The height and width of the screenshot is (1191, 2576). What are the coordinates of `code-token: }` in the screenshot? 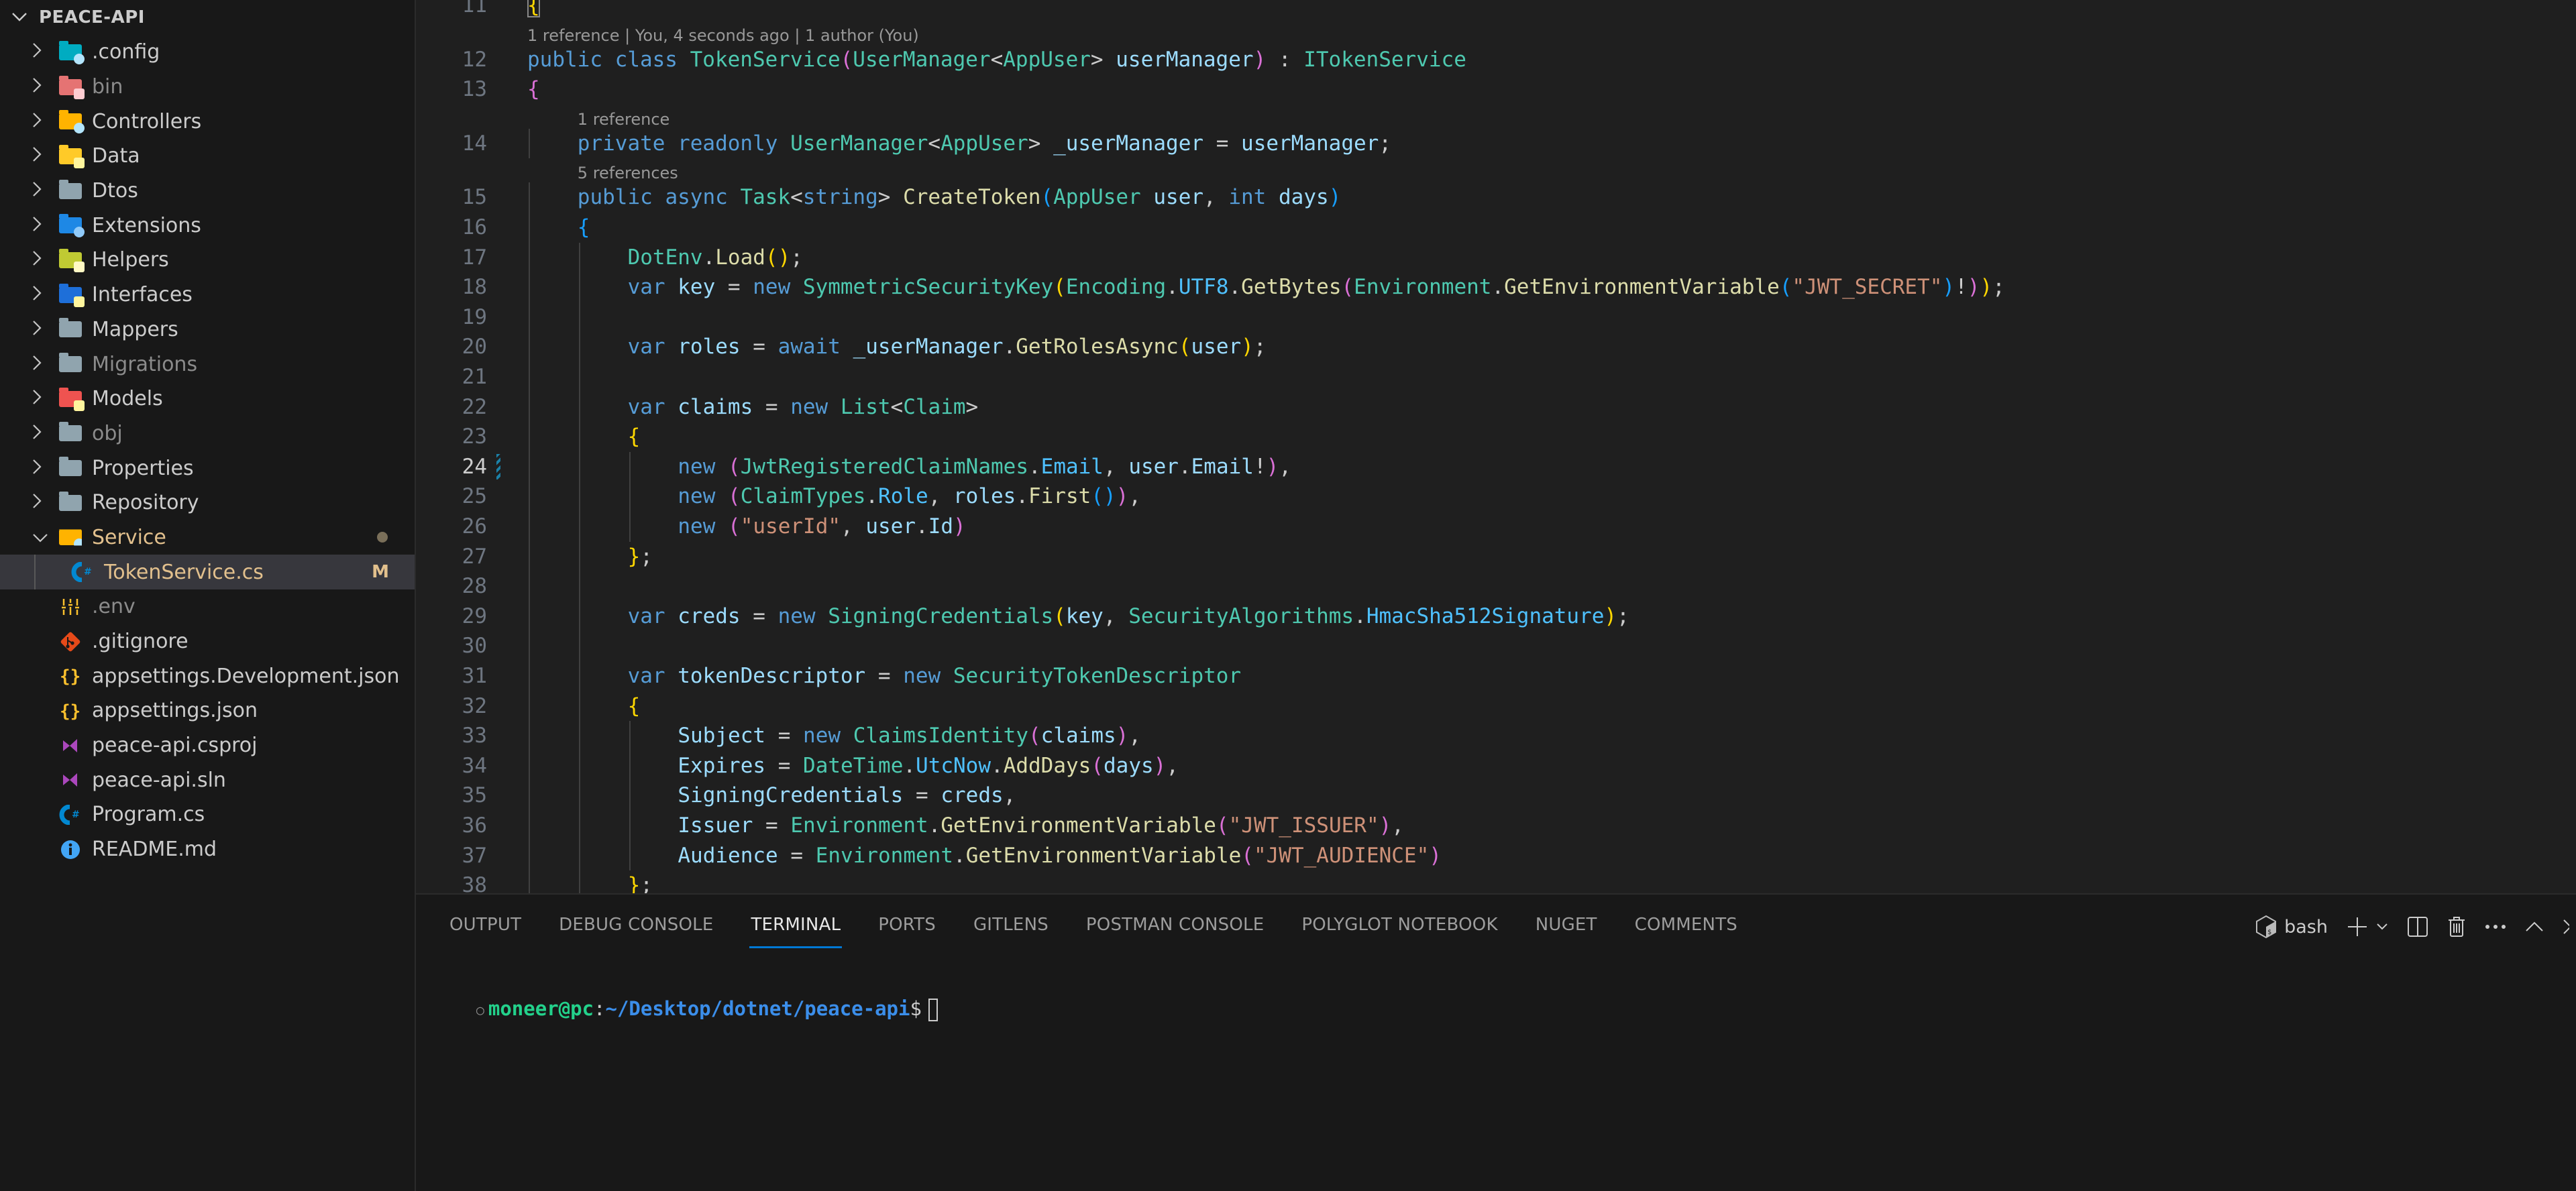 It's located at (634, 883).